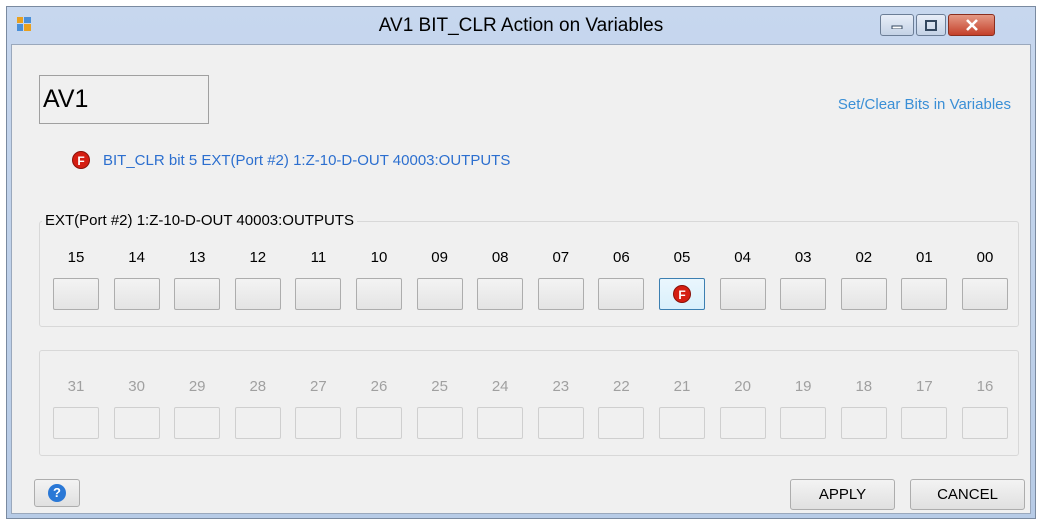 The width and height of the screenshot is (1040, 521). I want to click on bit-label: 05, so click(682, 257).